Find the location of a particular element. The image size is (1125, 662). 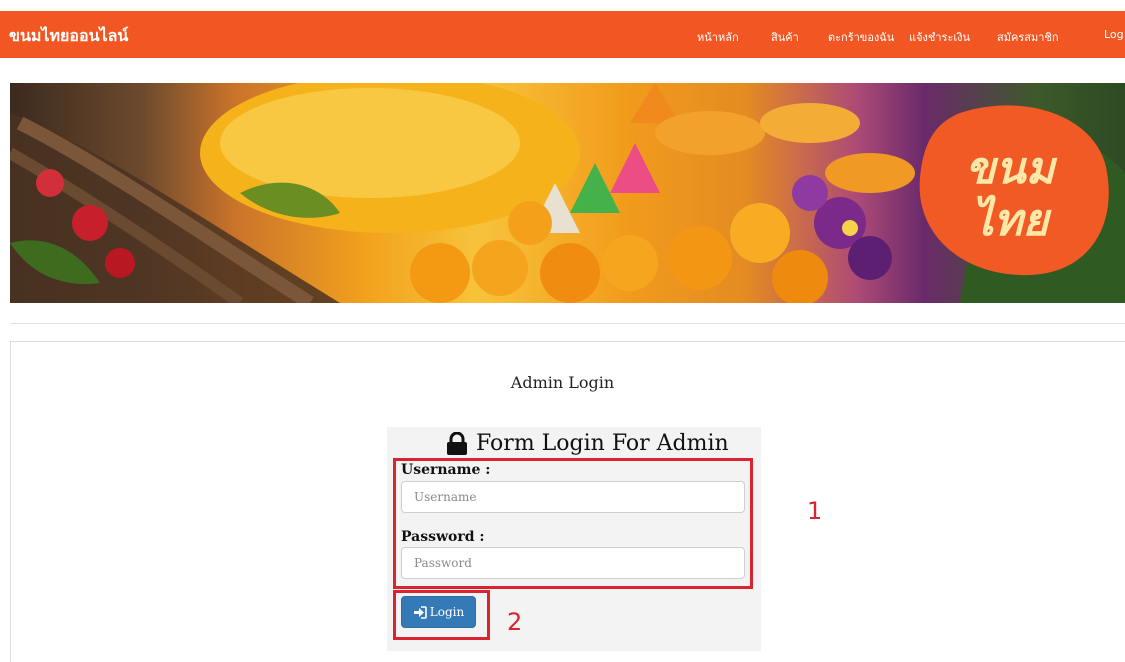

form-heading-text: Form Login For Admin is located at coordinates (602, 443).